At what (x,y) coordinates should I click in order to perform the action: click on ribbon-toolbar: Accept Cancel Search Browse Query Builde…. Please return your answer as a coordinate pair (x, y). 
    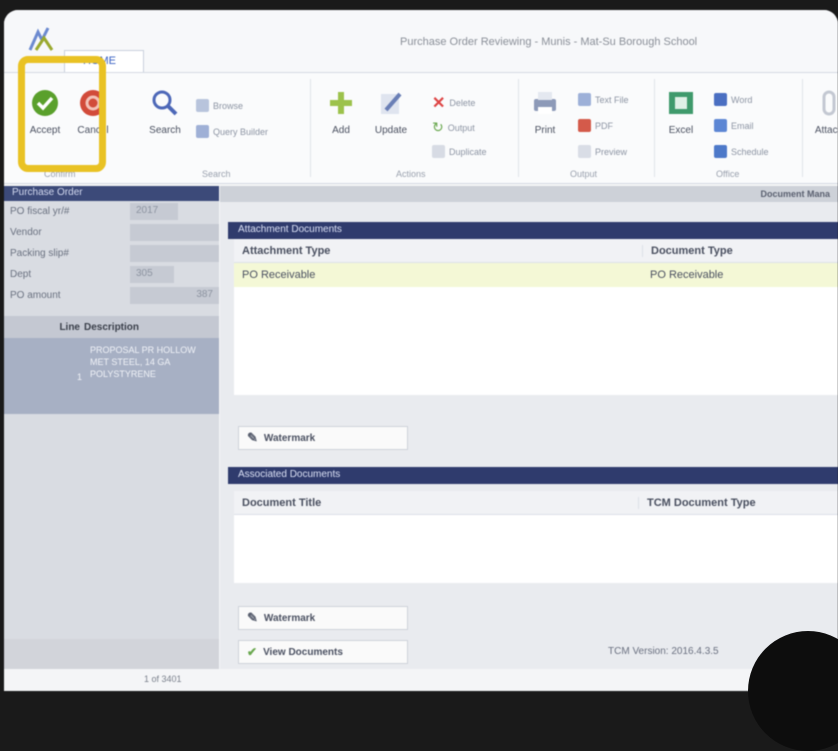
    Looking at the image, I should click on (421, 128).